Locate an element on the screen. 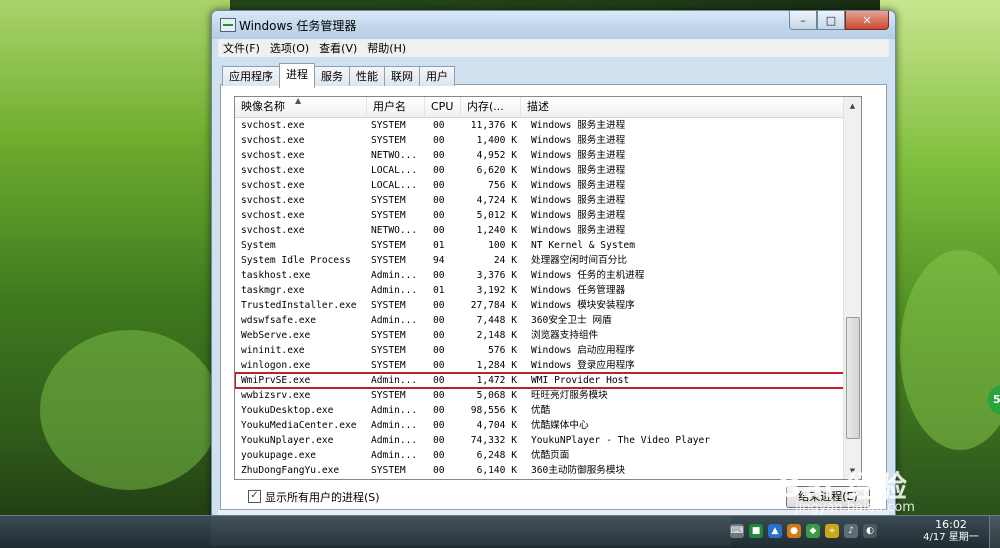  sort-ascending-icon: ▲ is located at coordinates (298, 100).